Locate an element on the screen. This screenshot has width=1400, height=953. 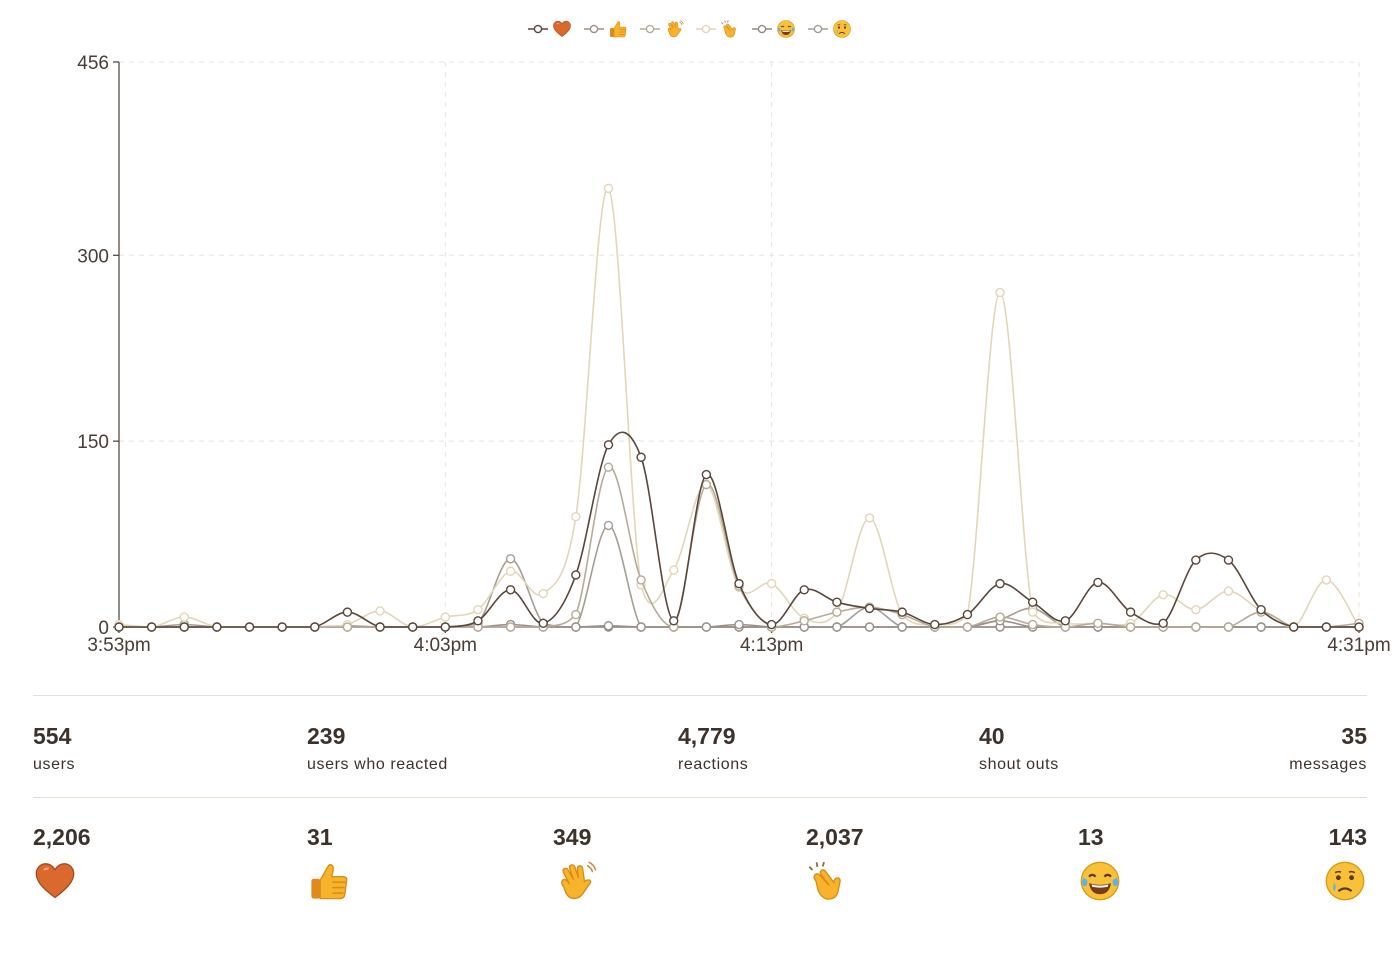
stat-reactions: 4,779 reactions is located at coordinates (713, 749).